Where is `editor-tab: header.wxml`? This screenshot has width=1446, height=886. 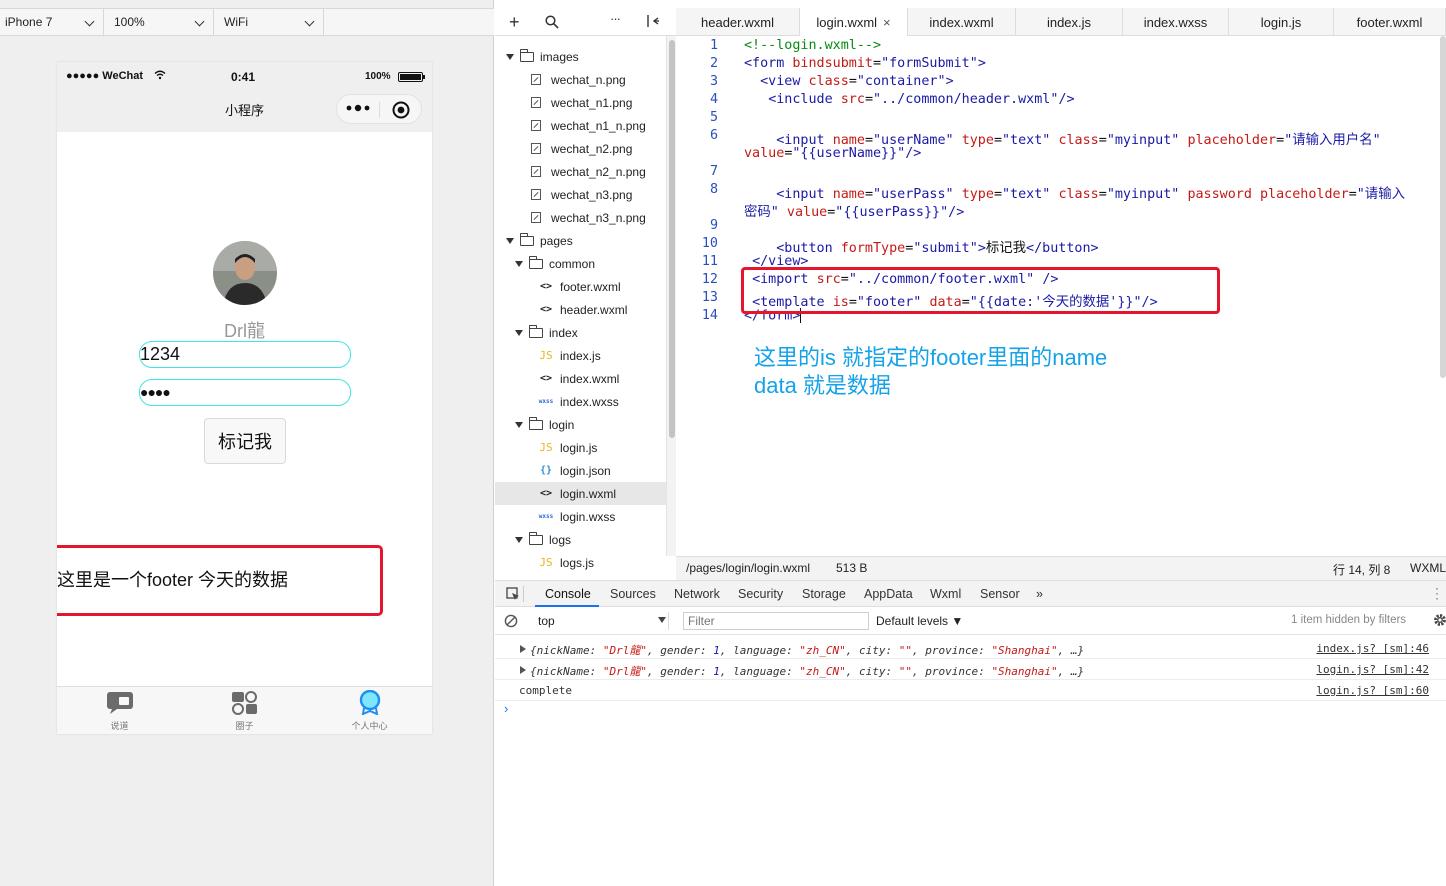
editor-tab: header.wxml is located at coordinates (738, 22).